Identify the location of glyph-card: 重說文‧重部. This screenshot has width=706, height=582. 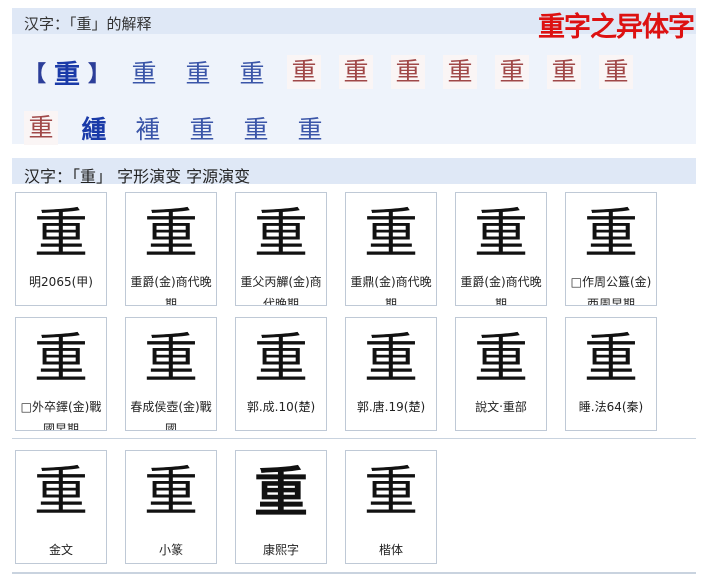
(501, 374).